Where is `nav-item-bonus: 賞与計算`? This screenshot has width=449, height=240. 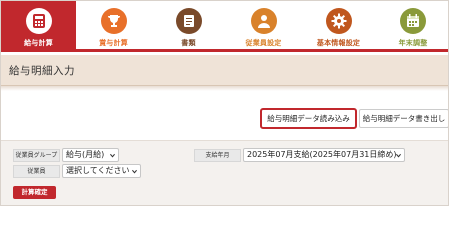 nav-item-bonus: 賞与計算 is located at coordinates (113, 26).